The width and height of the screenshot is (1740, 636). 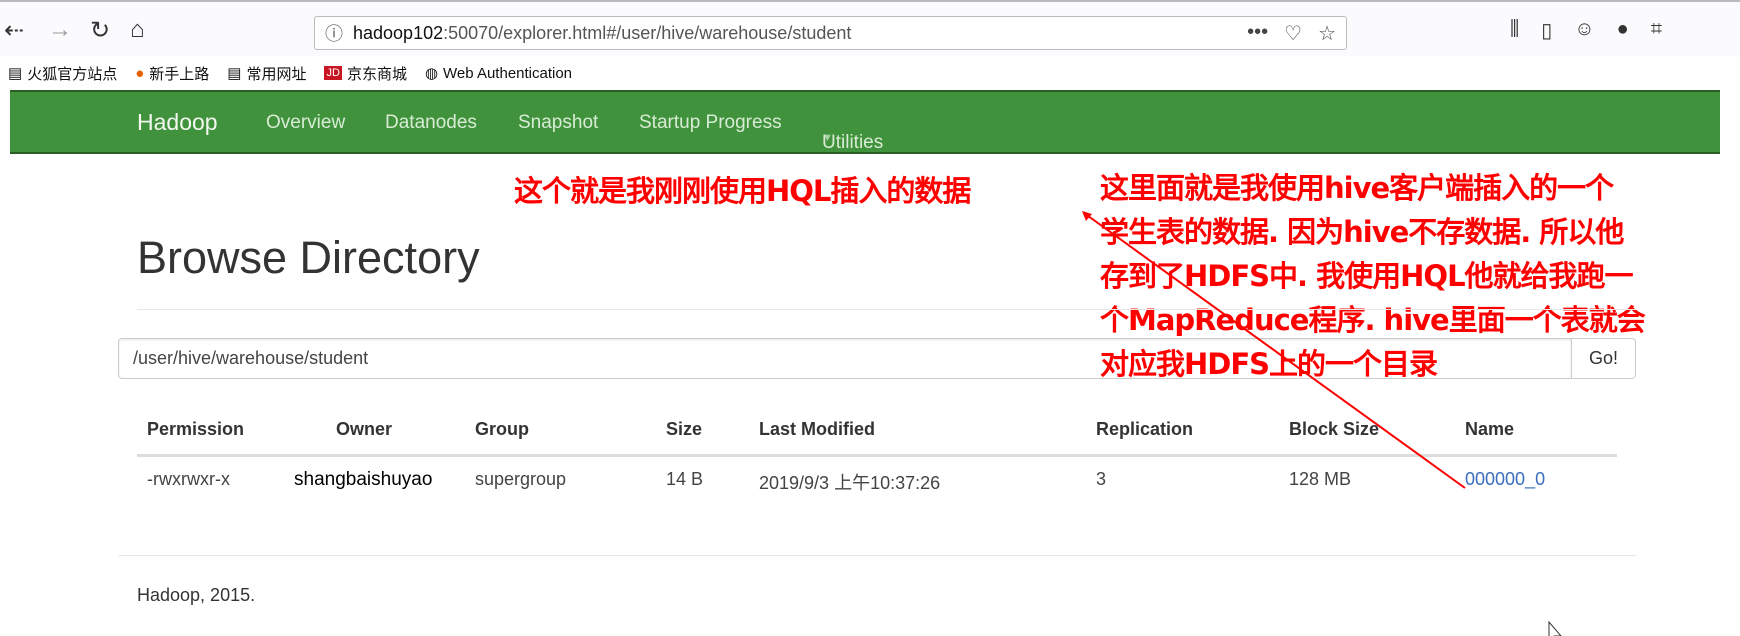 What do you see at coordinates (1555, 628) in the screenshot?
I see `mouse-cursor-icon` at bounding box center [1555, 628].